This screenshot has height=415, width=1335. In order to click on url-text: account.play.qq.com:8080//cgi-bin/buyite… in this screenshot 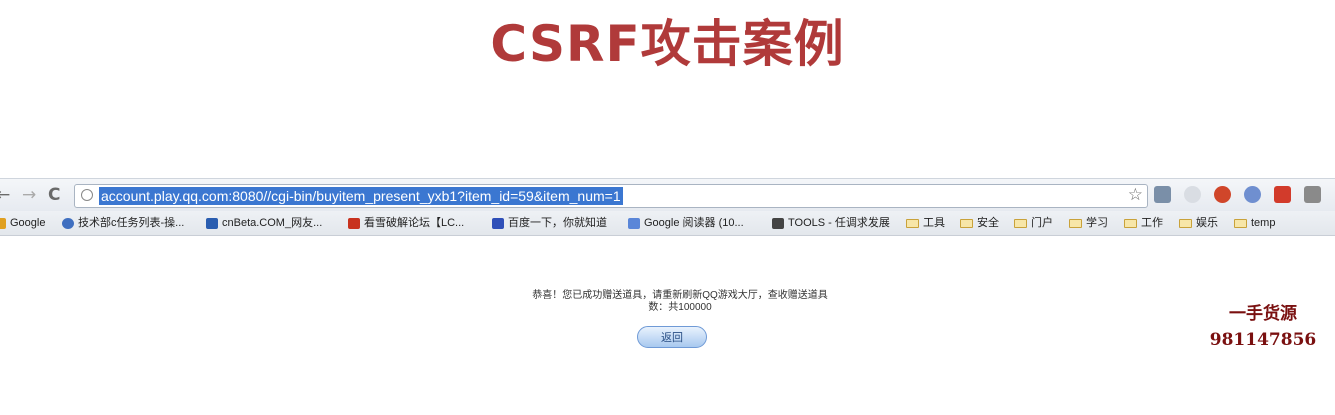, I will do `click(361, 196)`.